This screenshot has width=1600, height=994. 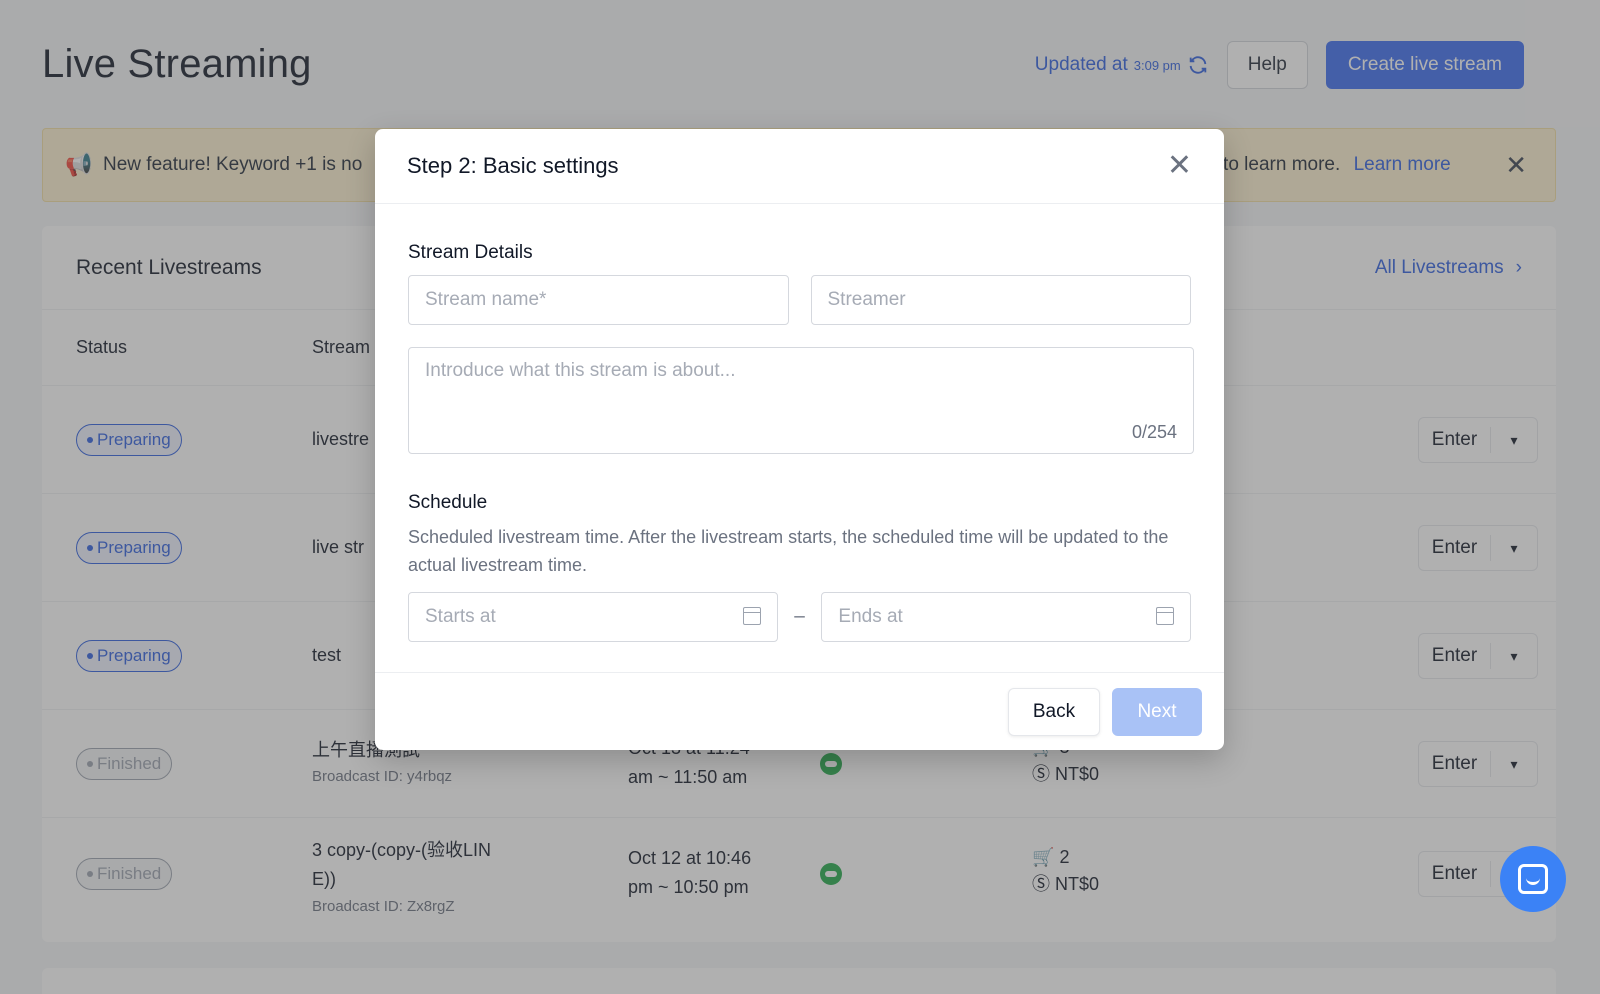 I want to click on stream-name-input, so click(x=598, y=300).